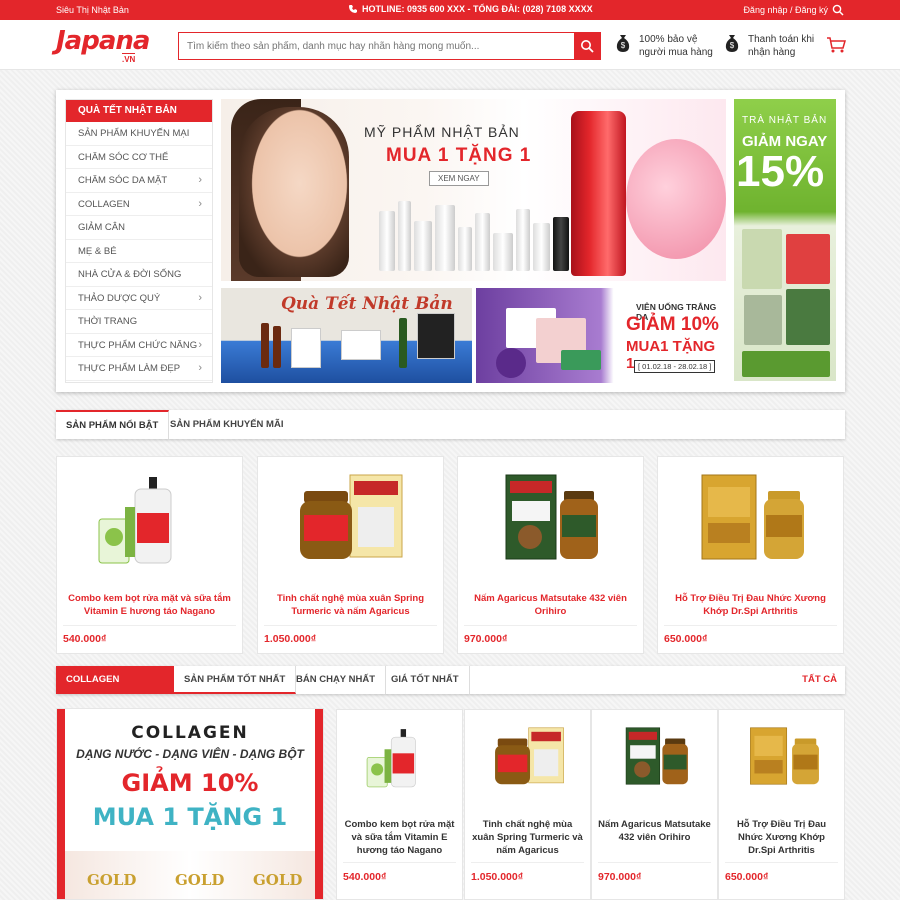 This screenshot has height=900, width=900. What do you see at coordinates (139, 111) in the screenshot?
I see `category-menu-title: QUÀ TẾT NHẬT BẢN` at bounding box center [139, 111].